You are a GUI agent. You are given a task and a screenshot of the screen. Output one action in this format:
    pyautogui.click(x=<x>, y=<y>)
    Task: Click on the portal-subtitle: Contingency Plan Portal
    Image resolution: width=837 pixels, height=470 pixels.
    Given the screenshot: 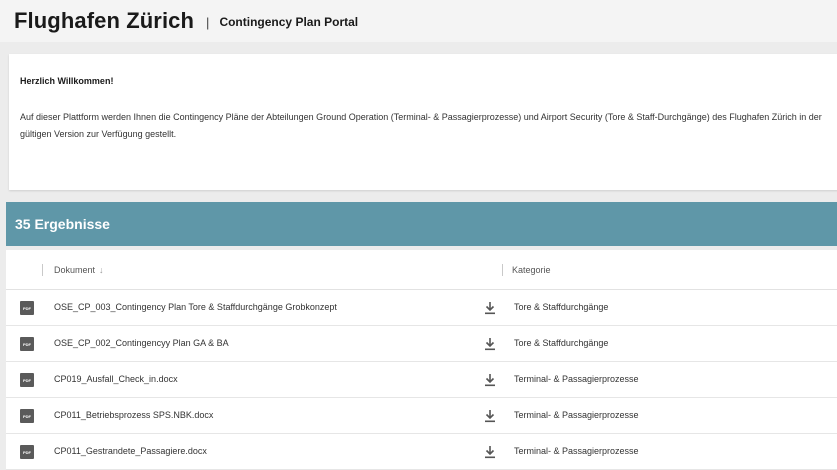 What is the action you would take?
    pyautogui.click(x=289, y=22)
    